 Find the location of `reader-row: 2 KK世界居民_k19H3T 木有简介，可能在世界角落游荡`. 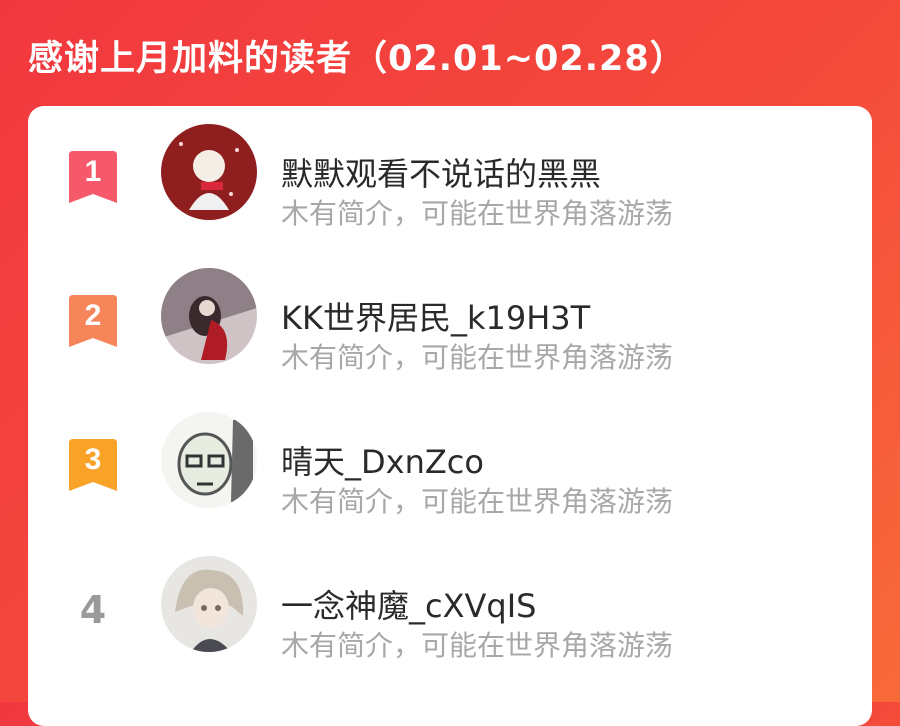

reader-row: 2 KK世界居民_k19H3T 木有简介，可能在世界角落游荡 is located at coordinates (450, 316).